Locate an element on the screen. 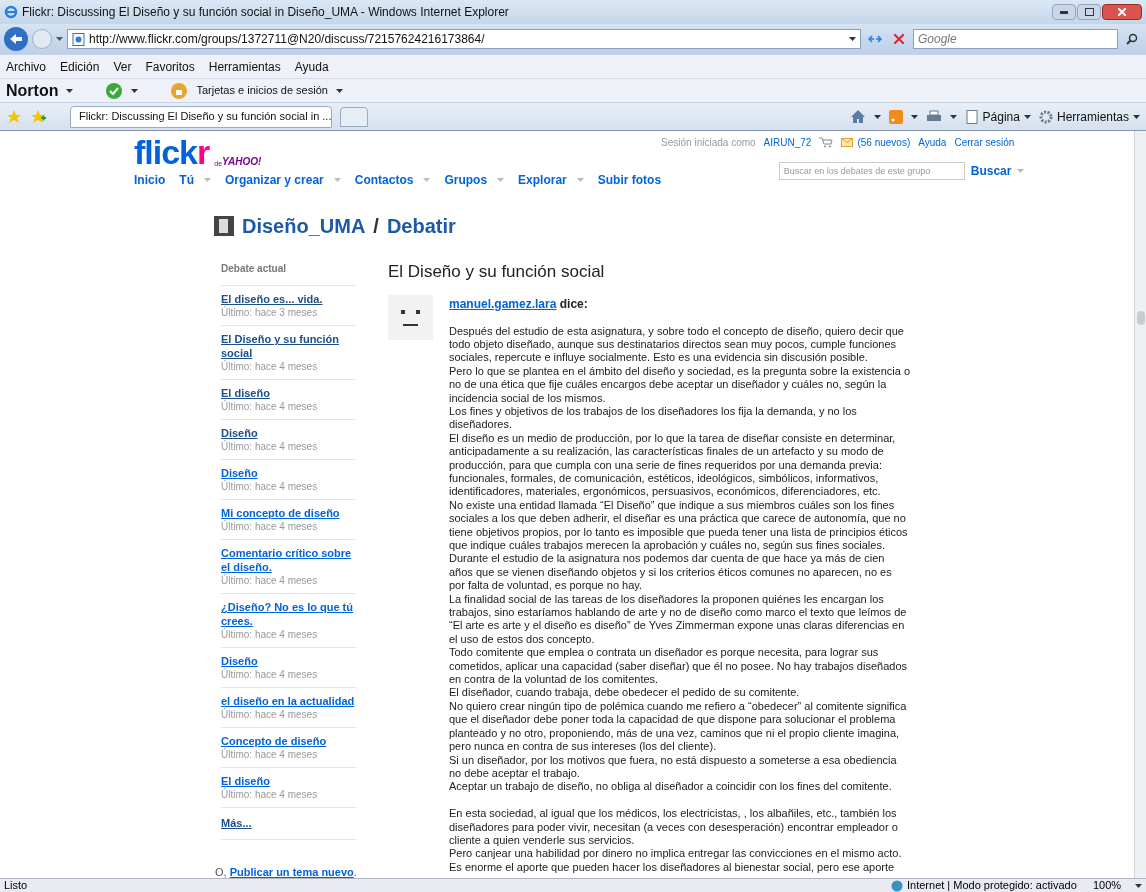 The width and height of the screenshot is (1146, 892). maximize-button is located at coordinates (1089, 12).